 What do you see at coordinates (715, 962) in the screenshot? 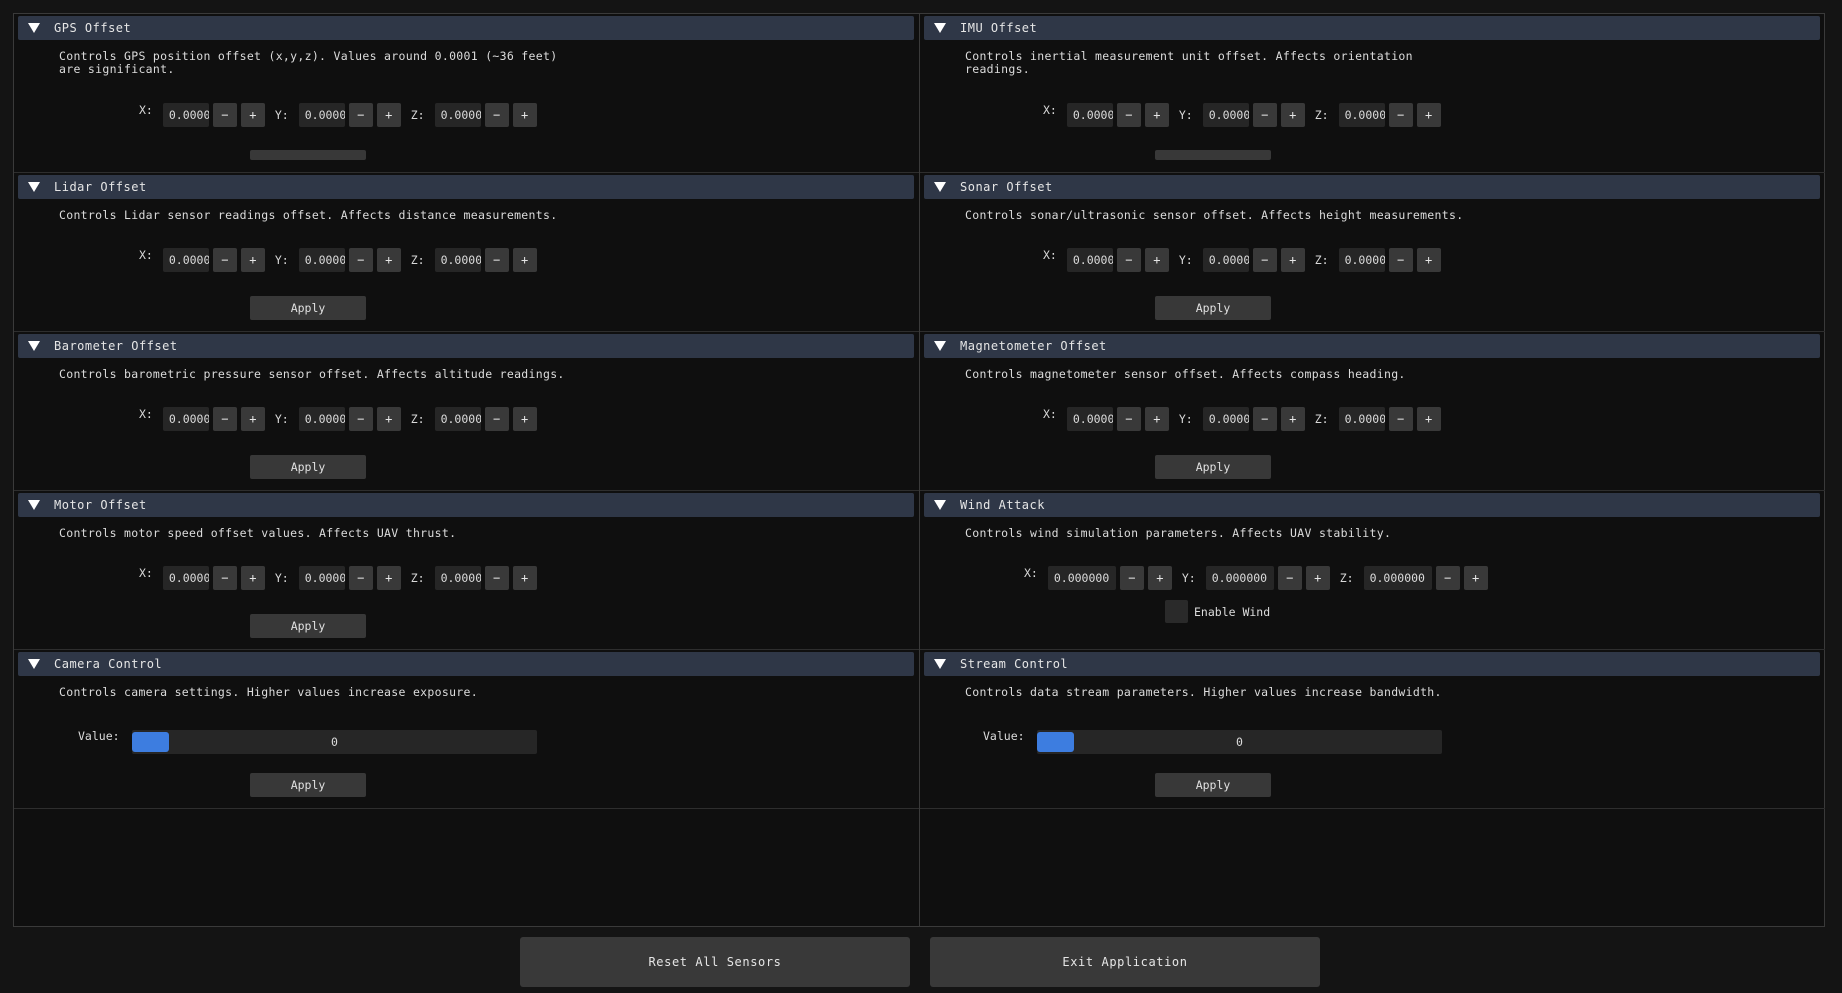
I see `reset-all-sensors-button: Reset All Sensors` at bounding box center [715, 962].